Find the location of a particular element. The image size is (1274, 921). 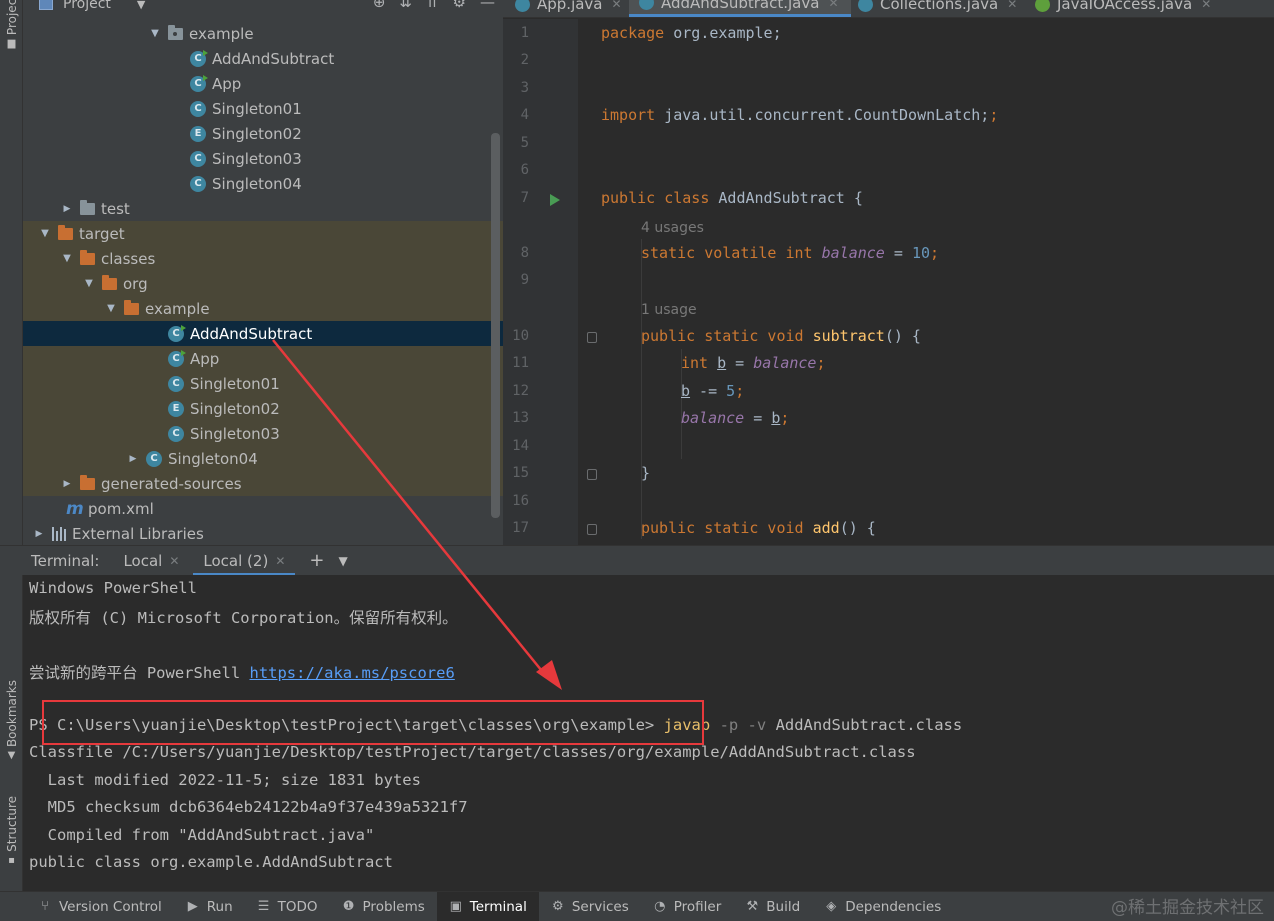

expand-all-icon: ⇊ is located at coordinates (405, 5).